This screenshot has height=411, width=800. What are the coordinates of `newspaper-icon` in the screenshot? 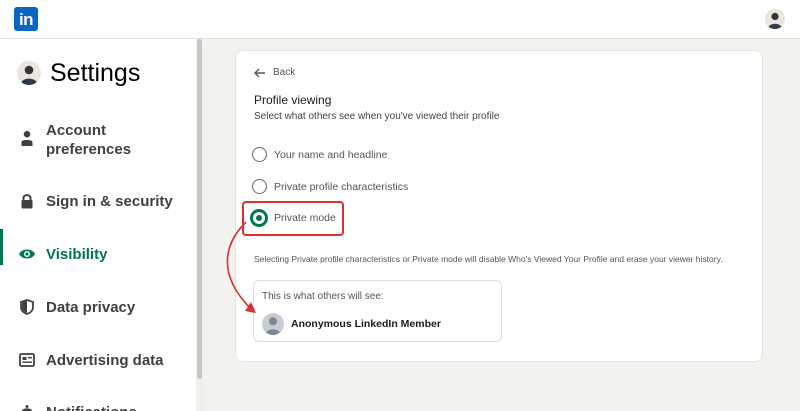 It's located at (27, 360).